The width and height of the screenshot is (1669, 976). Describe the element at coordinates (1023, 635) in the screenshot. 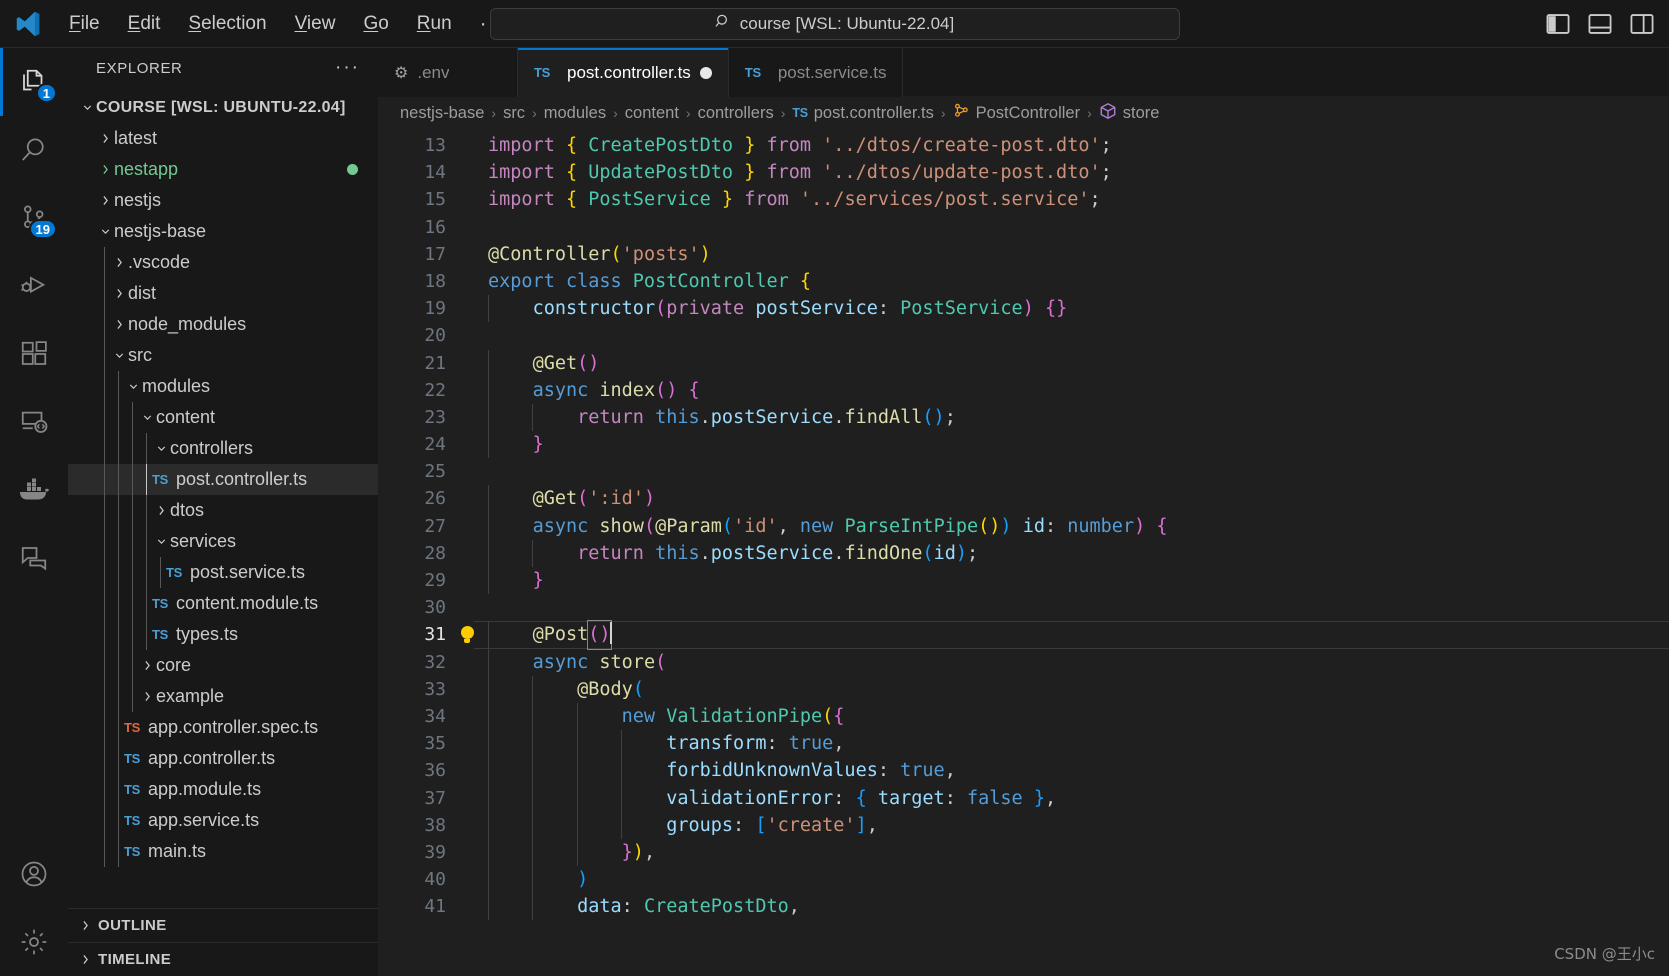

I see `code-line-31: 31 @Post()` at that location.